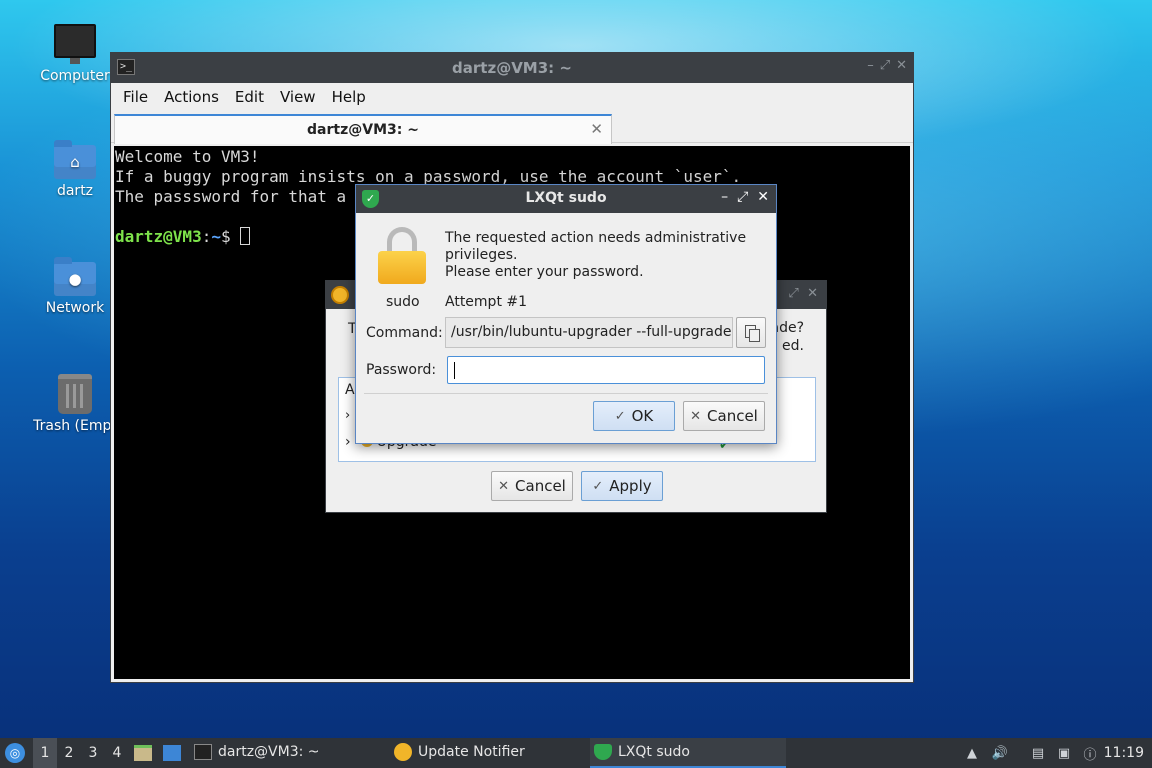 The width and height of the screenshot is (1152, 768). What do you see at coordinates (751, 332) in the screenshot?
I see `copy-command-button` at bounding box center [751, 332].